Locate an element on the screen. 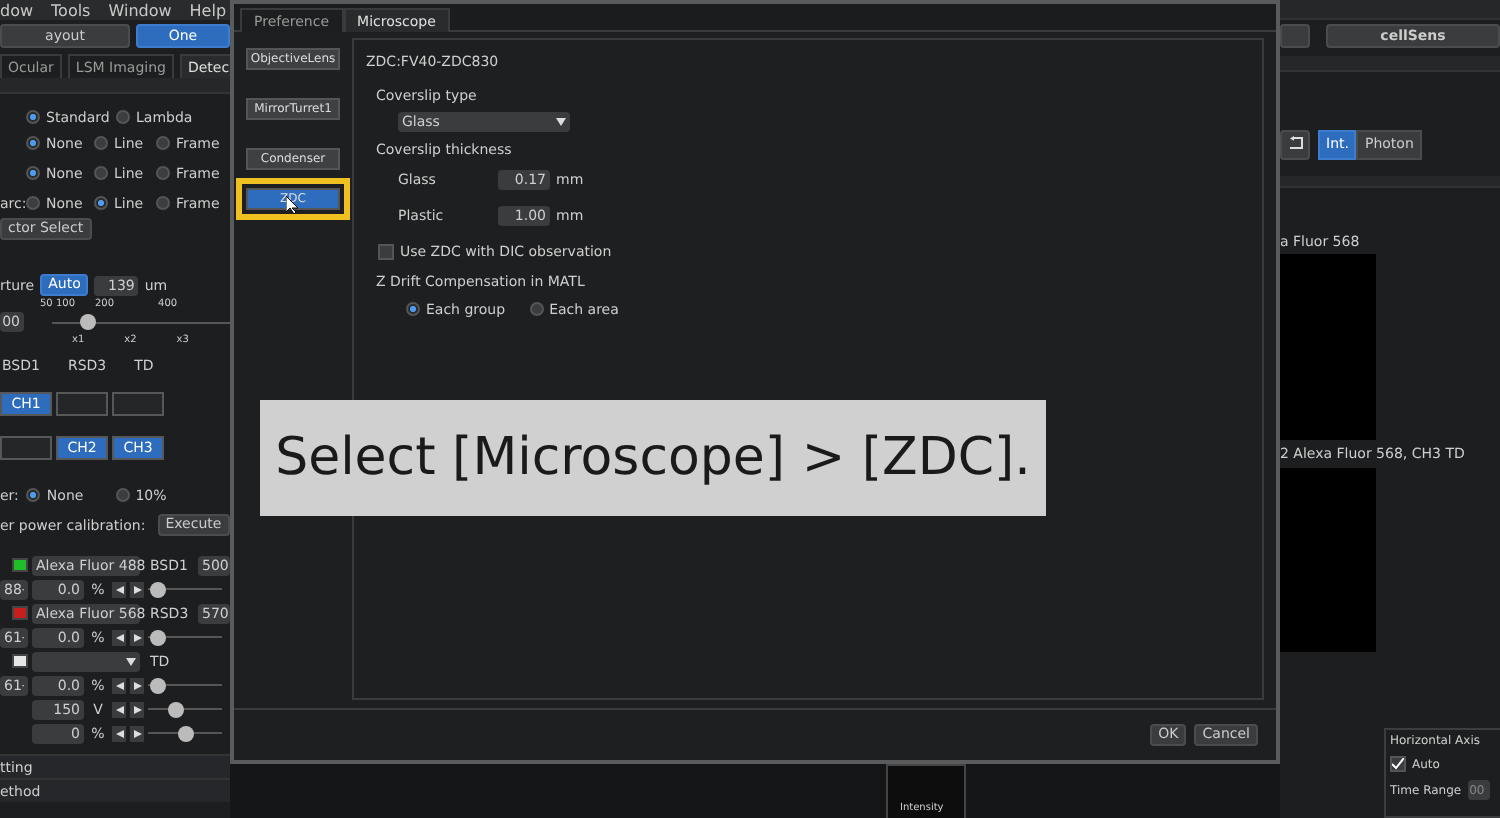 This screenshot has height=818, width=1500. return-arrow-icon is located at coordinates (1297, 142).